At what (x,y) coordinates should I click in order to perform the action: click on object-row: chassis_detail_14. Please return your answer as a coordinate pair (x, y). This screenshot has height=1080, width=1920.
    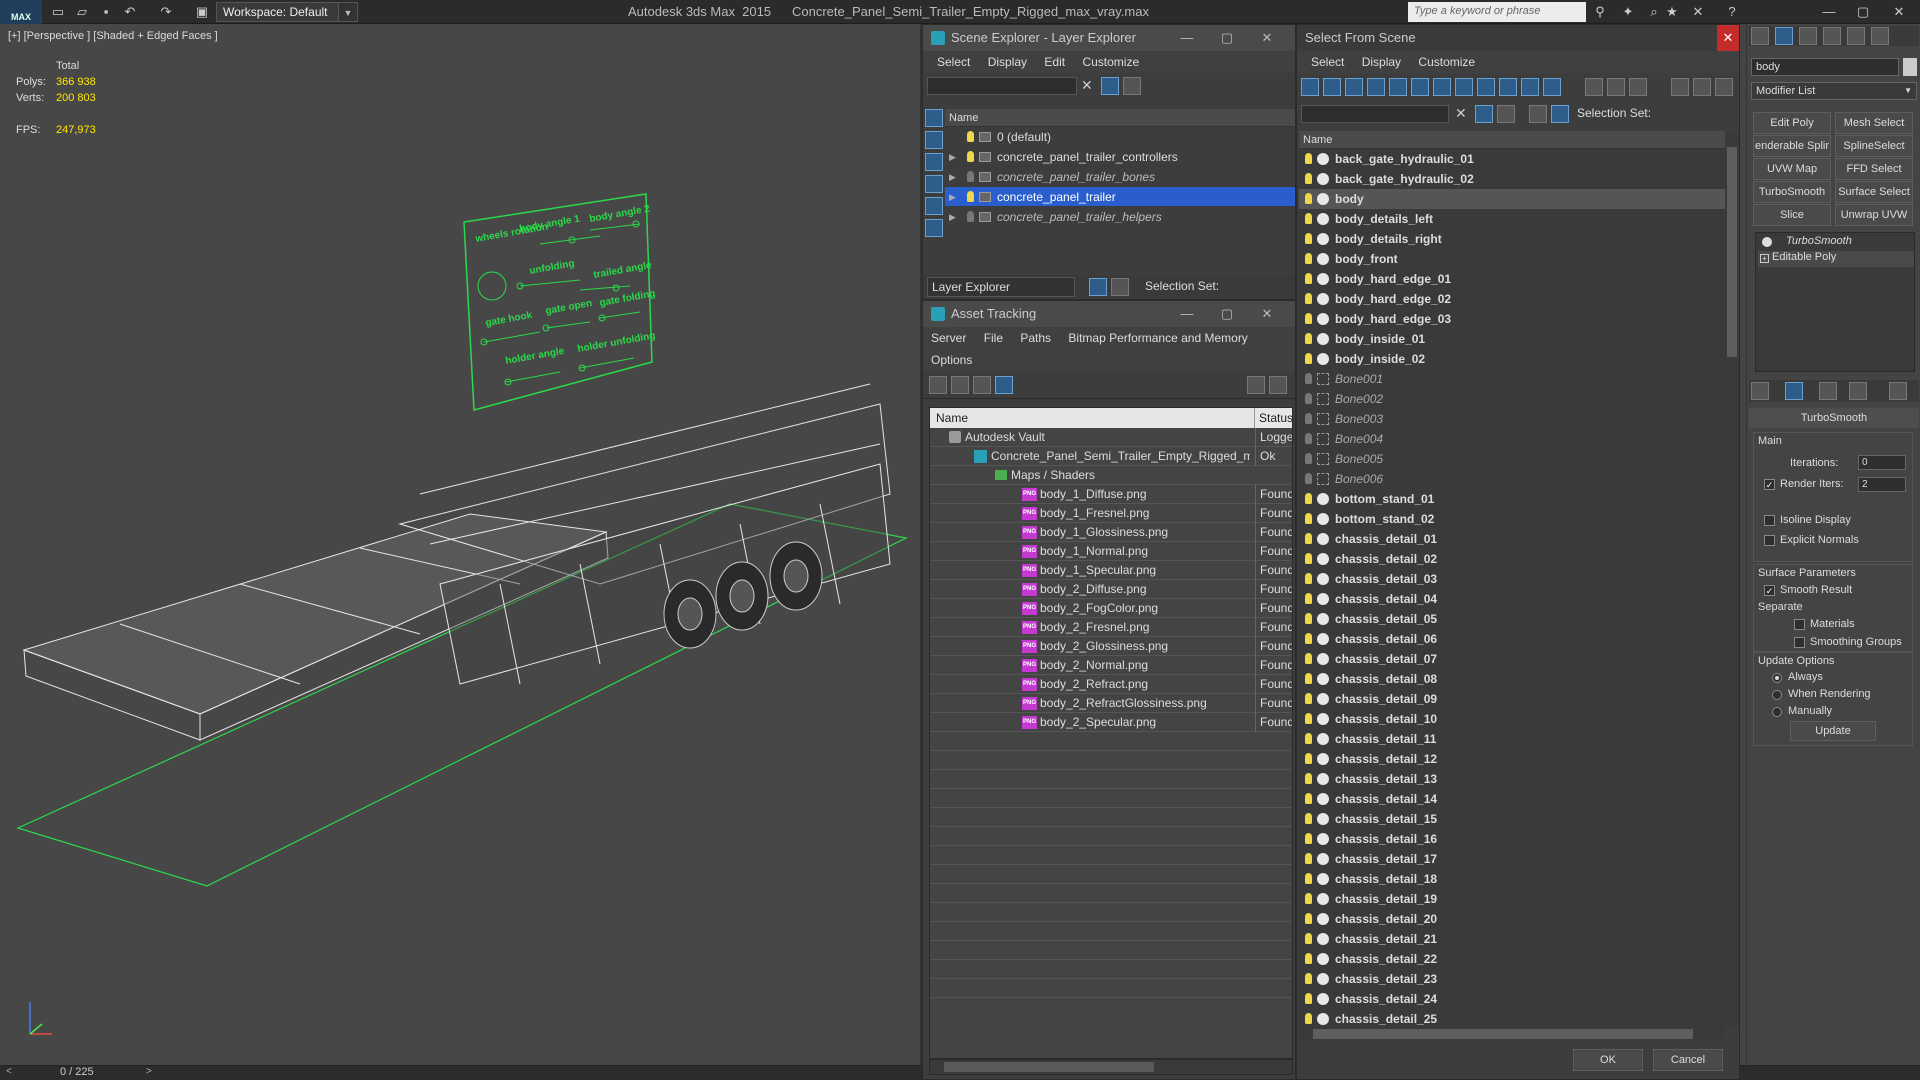
    Looking at the image, I should click on (1512, 799).